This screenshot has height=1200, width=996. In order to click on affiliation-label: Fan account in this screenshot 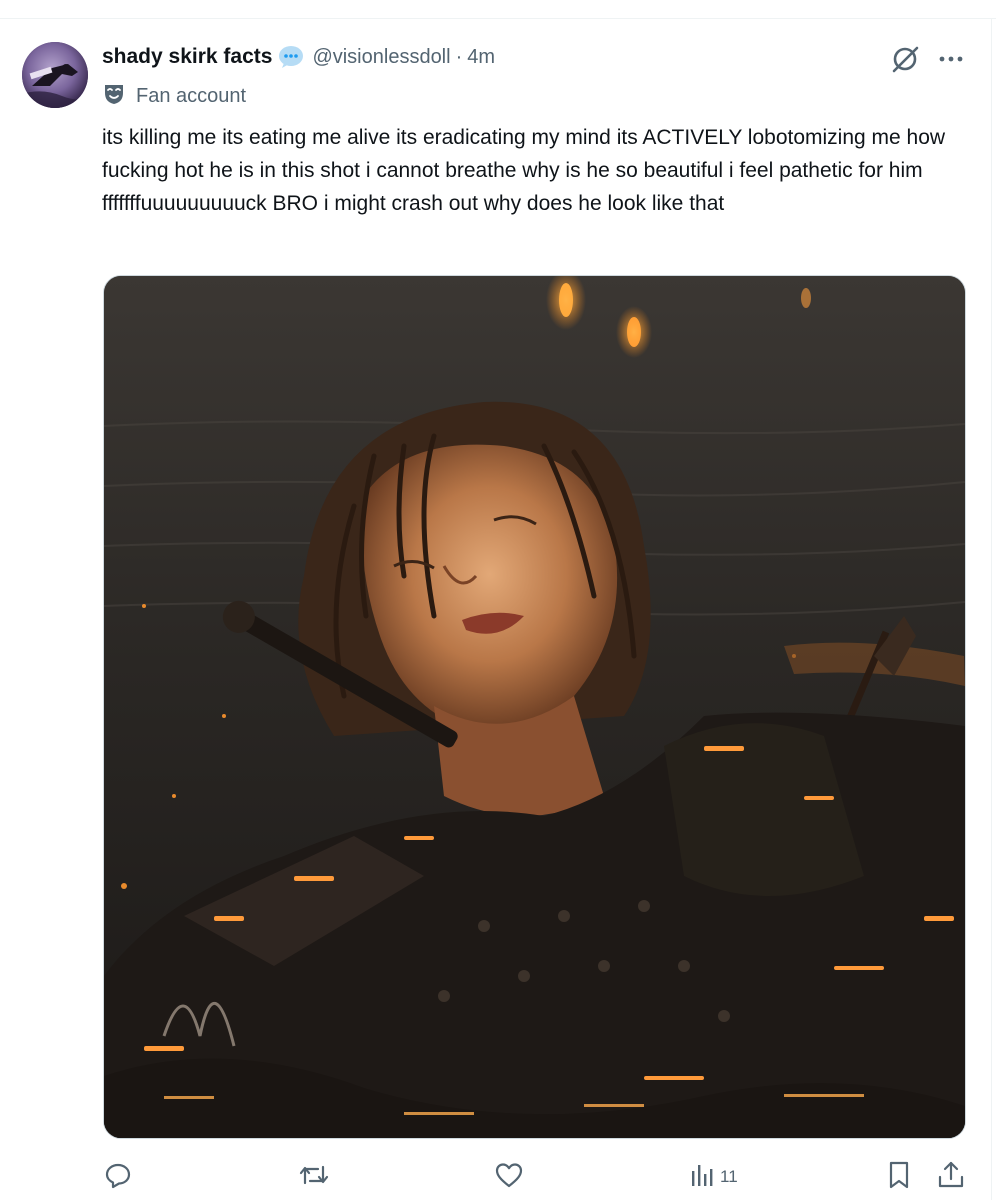, I will do `click(191, 95)`.